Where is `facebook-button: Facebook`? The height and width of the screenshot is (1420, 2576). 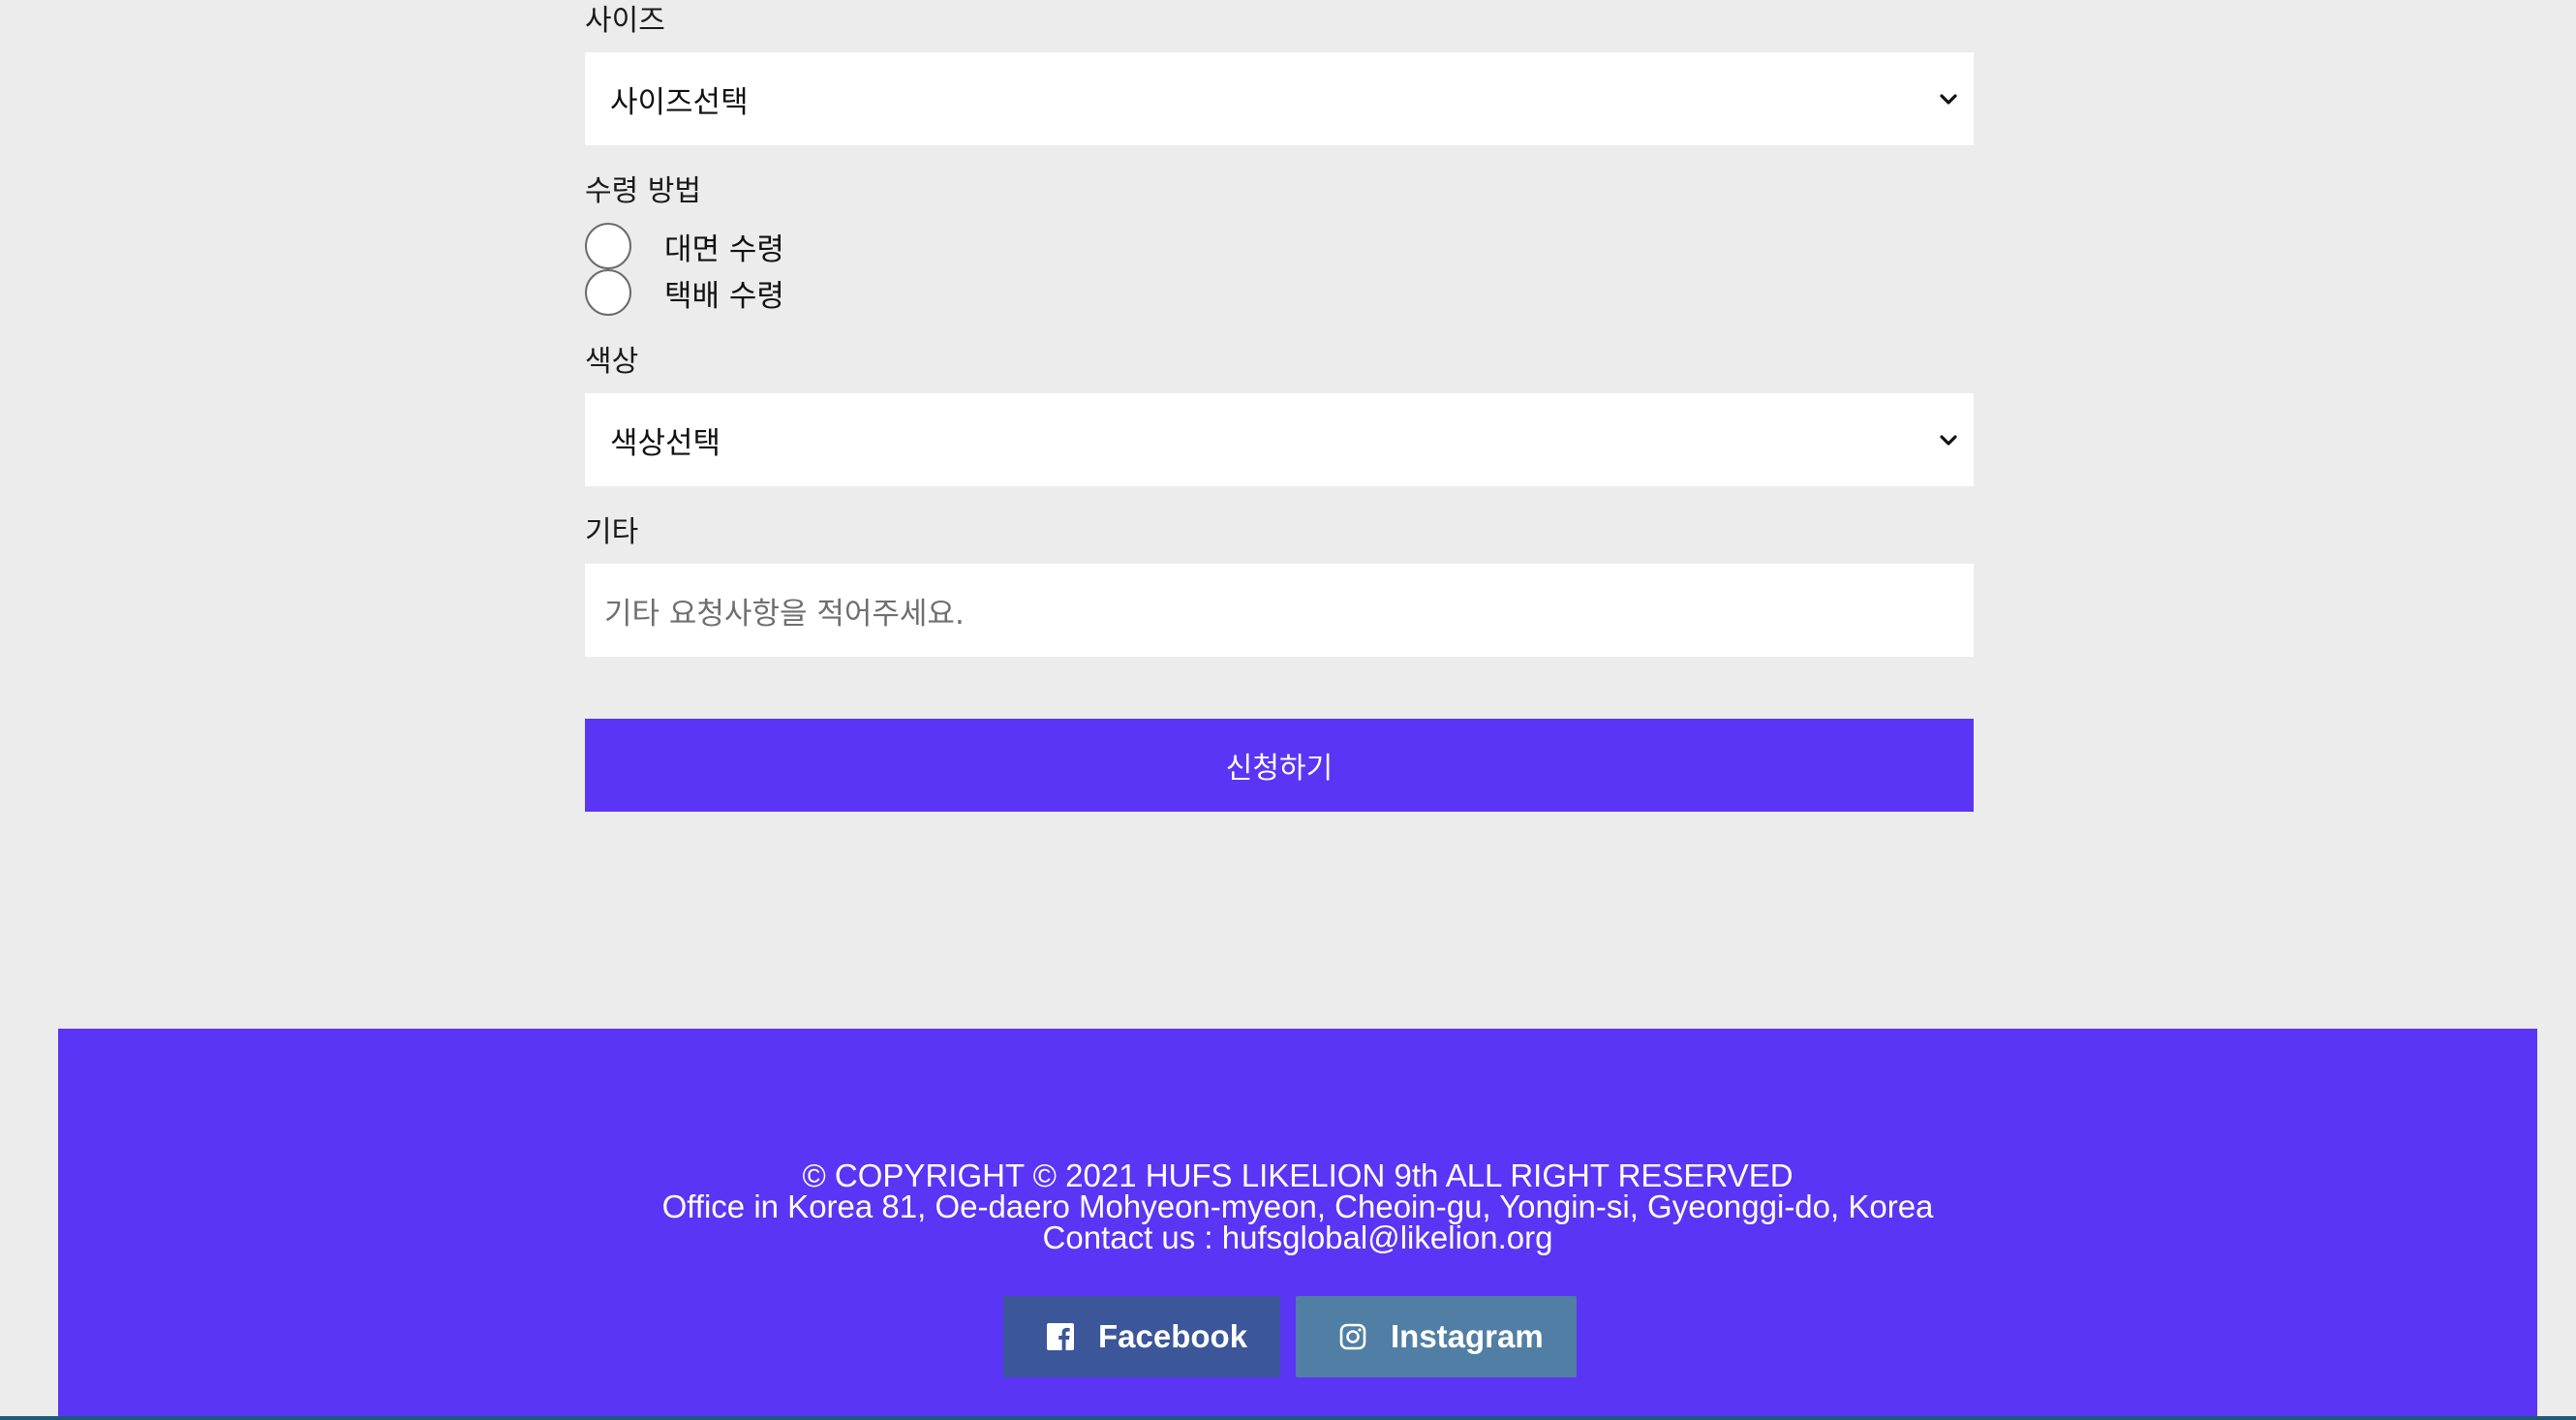
facebook-button: Facebook is located at coordinates (1141, 1336).